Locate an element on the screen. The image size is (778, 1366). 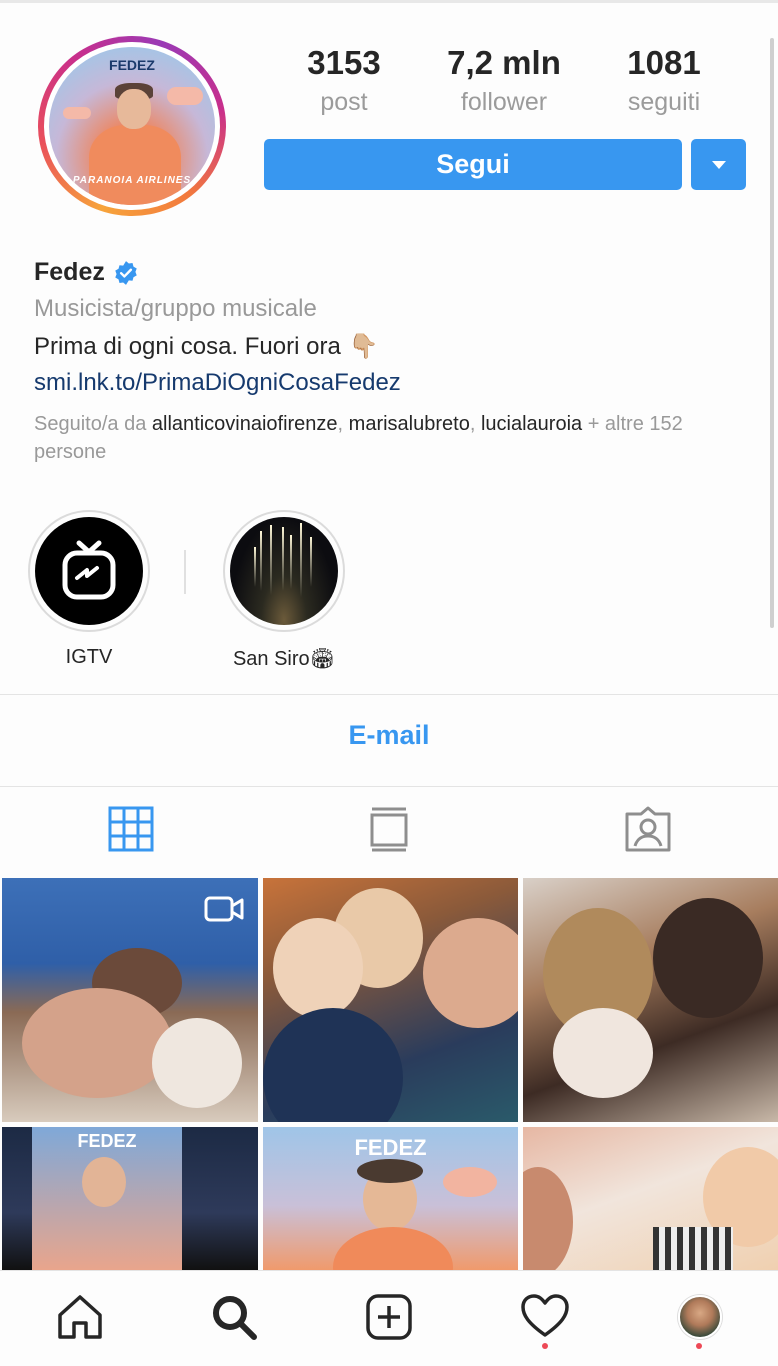
video-icon is located at coordinates (225, 911).